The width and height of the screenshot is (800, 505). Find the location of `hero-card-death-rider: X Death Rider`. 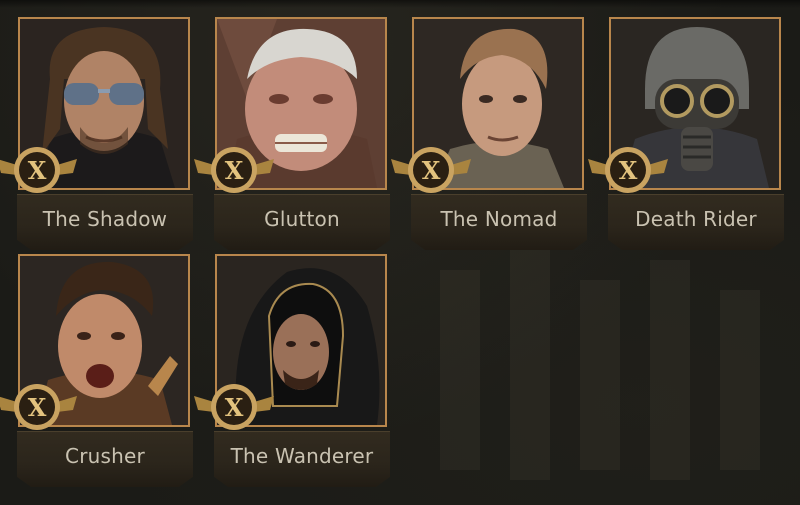

hero-card-death-rider: X Death Rider is located at coordinates (686, 133).